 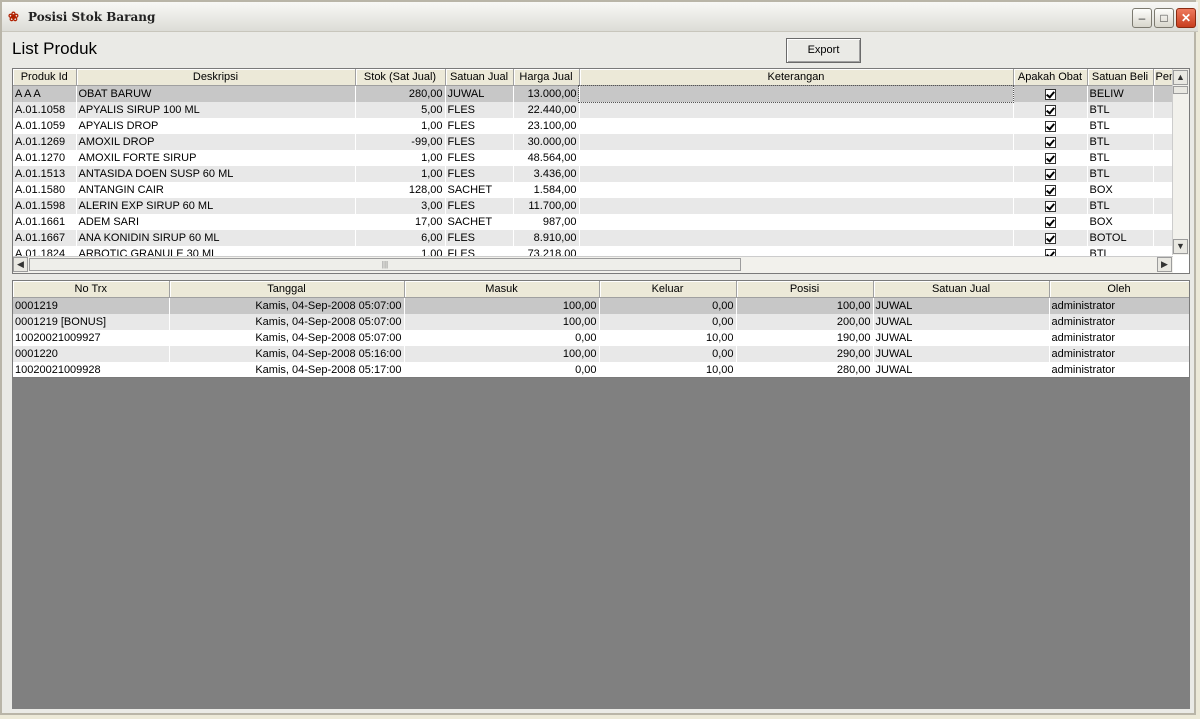 What do you see at coordinates (1142, 18) in the screenshot?
I see `minimize-button: –` at bounding box center [1142, 18].